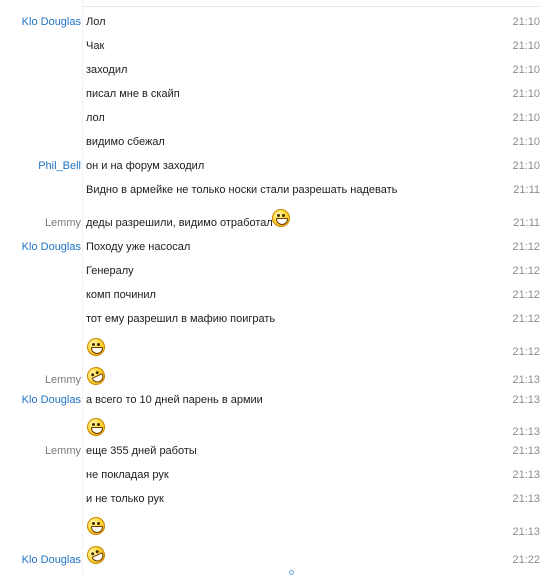  I want to click on message-column-divider, so click(82, 288).